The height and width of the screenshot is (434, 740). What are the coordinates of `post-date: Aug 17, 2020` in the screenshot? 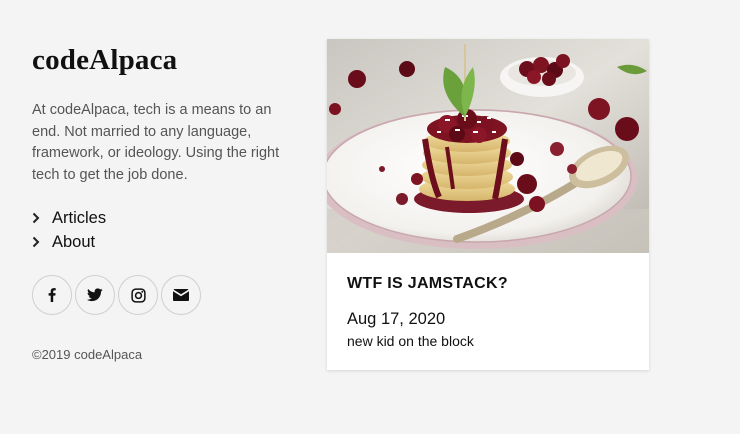 It's located at (396, 319).